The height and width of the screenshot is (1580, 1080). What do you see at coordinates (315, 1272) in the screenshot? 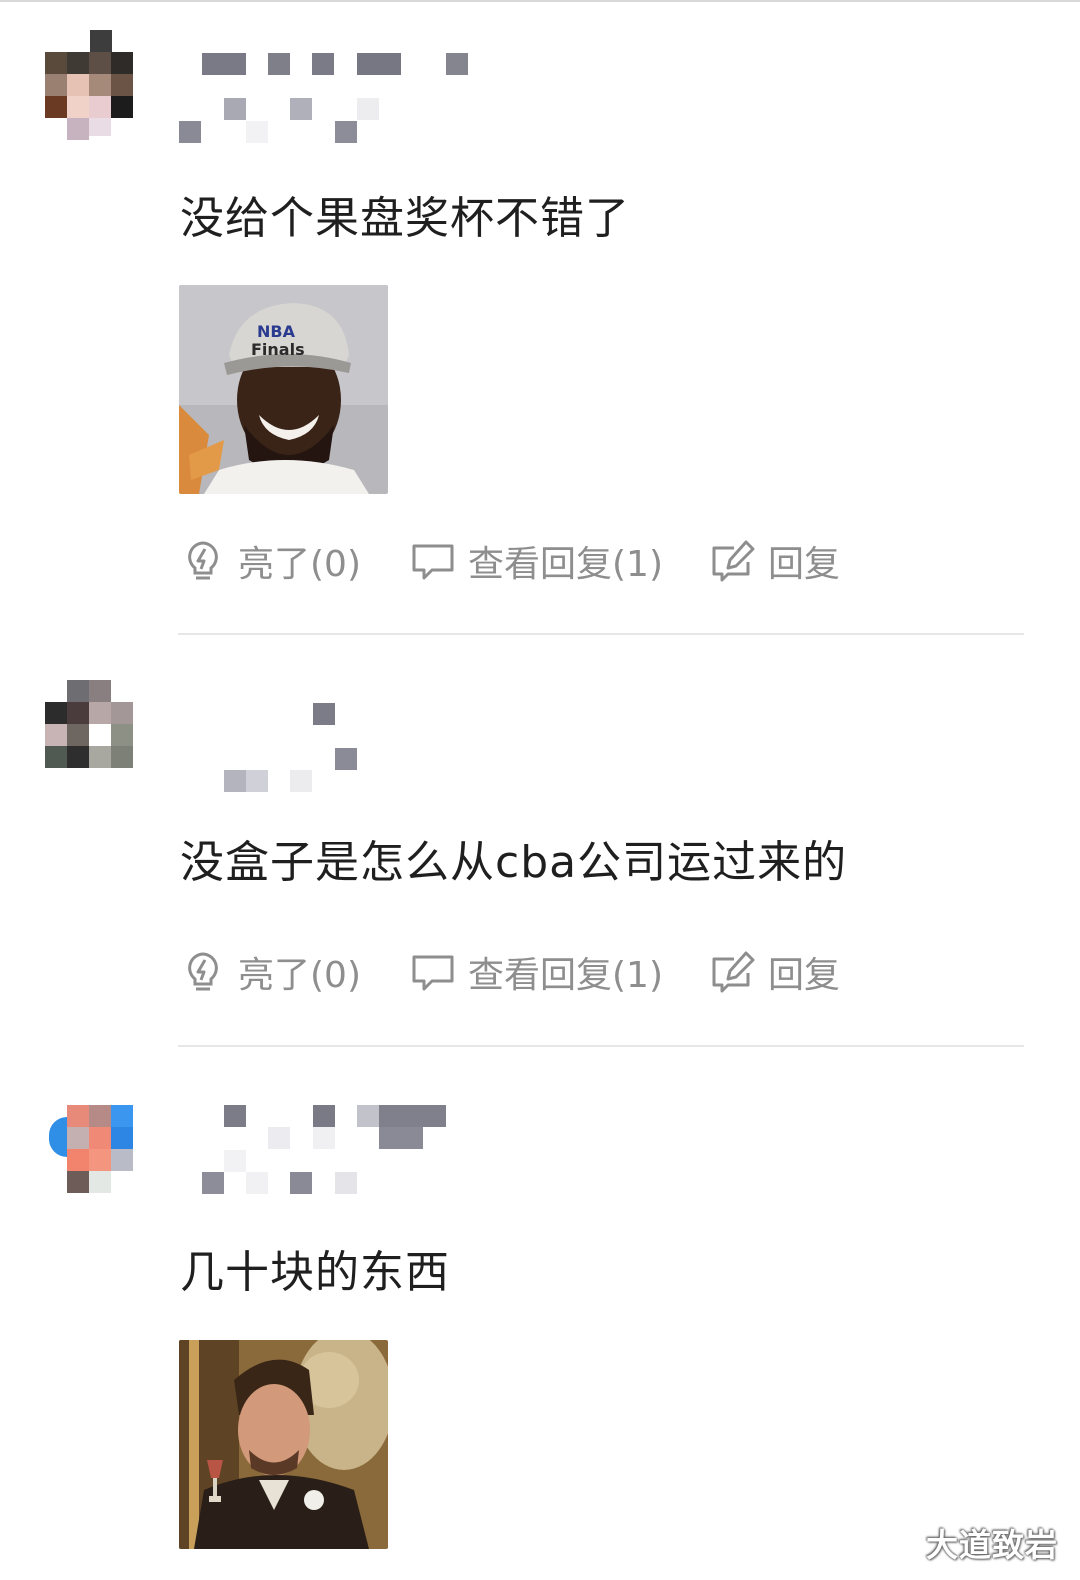
I see `comment-text: 几十块的东西` at bounding box center [315, 1272].